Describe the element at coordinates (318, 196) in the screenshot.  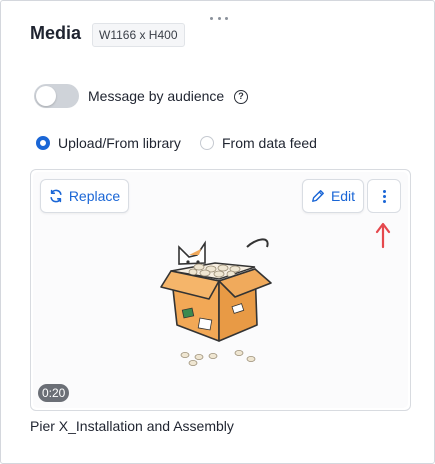
I see `pencil-icon` at that location.